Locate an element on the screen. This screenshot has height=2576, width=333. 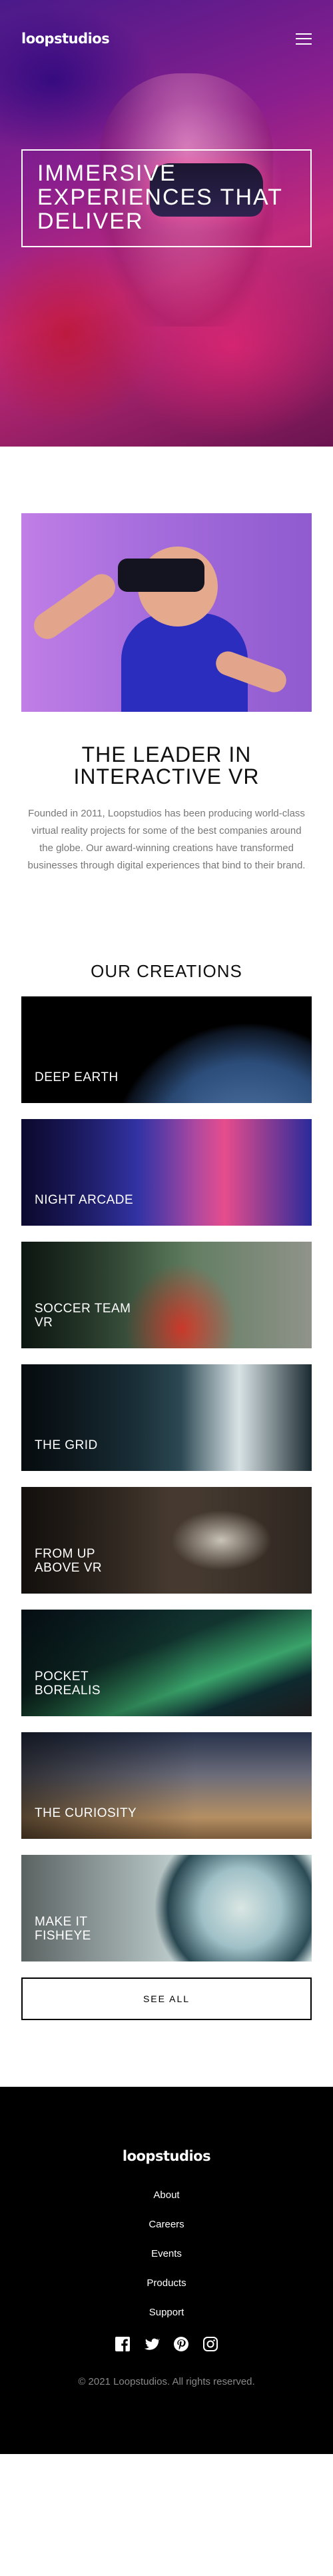
hero-headline-box: Immersive experiences that deliver is located at coordinates (166, 198).